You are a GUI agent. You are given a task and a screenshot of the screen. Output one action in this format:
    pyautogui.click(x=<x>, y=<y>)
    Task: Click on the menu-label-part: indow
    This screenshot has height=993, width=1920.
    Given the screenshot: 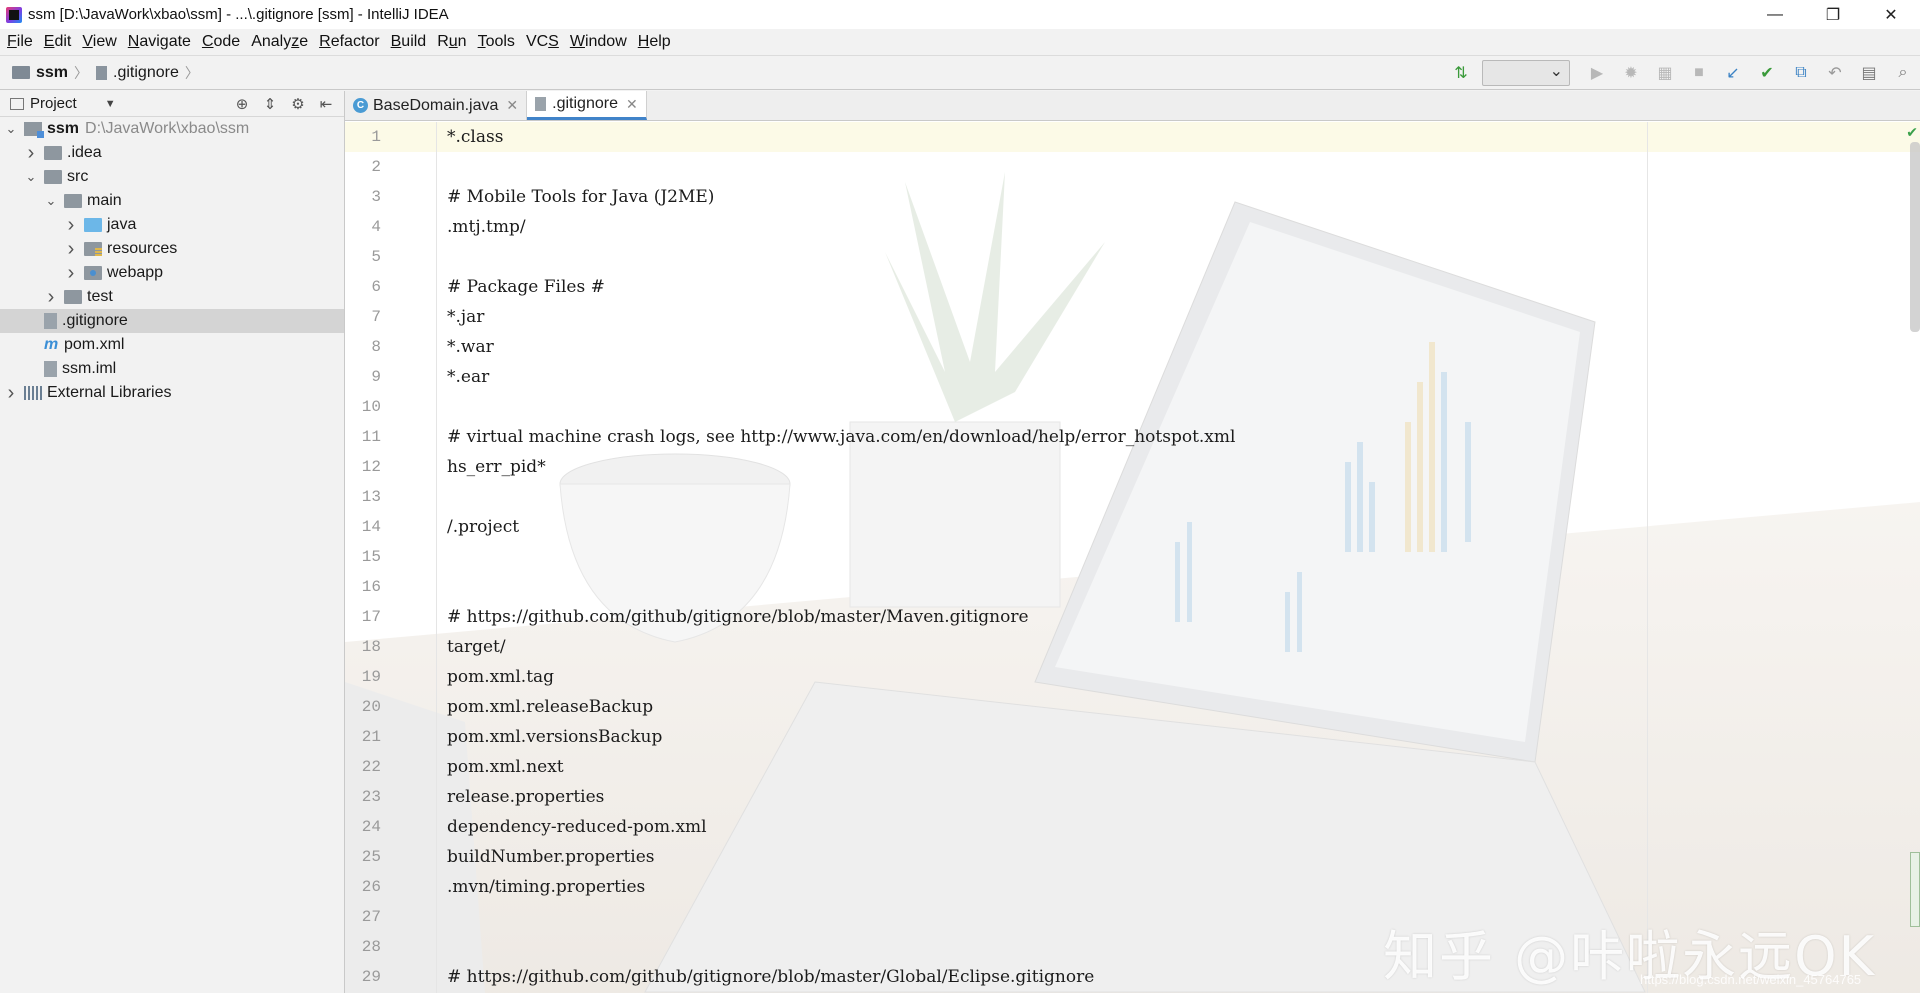 What is the action you would take?
    pyautogui.click(x=605, y=41)
    